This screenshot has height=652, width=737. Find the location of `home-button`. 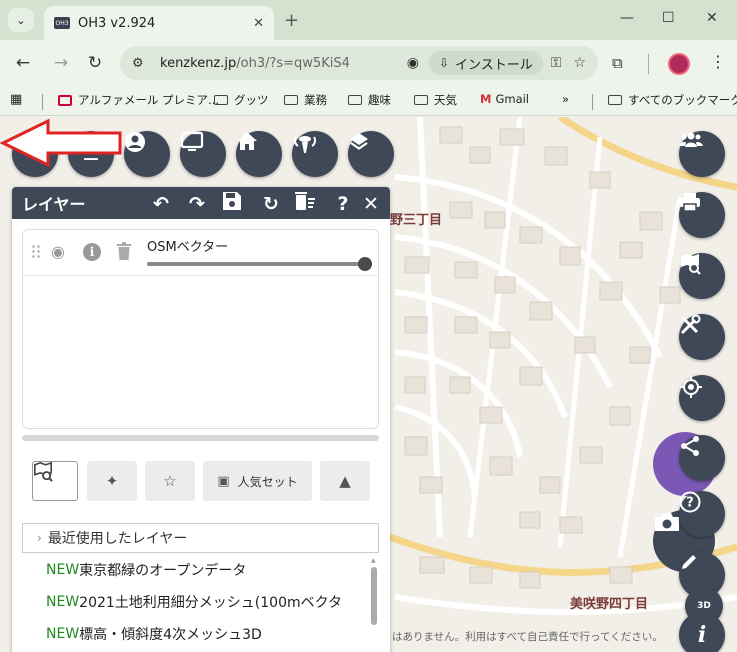

home-button is located at coordinates (259, 154).